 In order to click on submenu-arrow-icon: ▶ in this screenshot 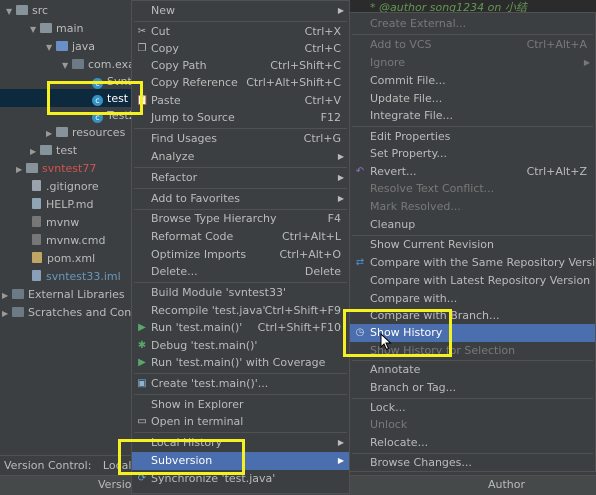, I will do `click(340, 156)`.